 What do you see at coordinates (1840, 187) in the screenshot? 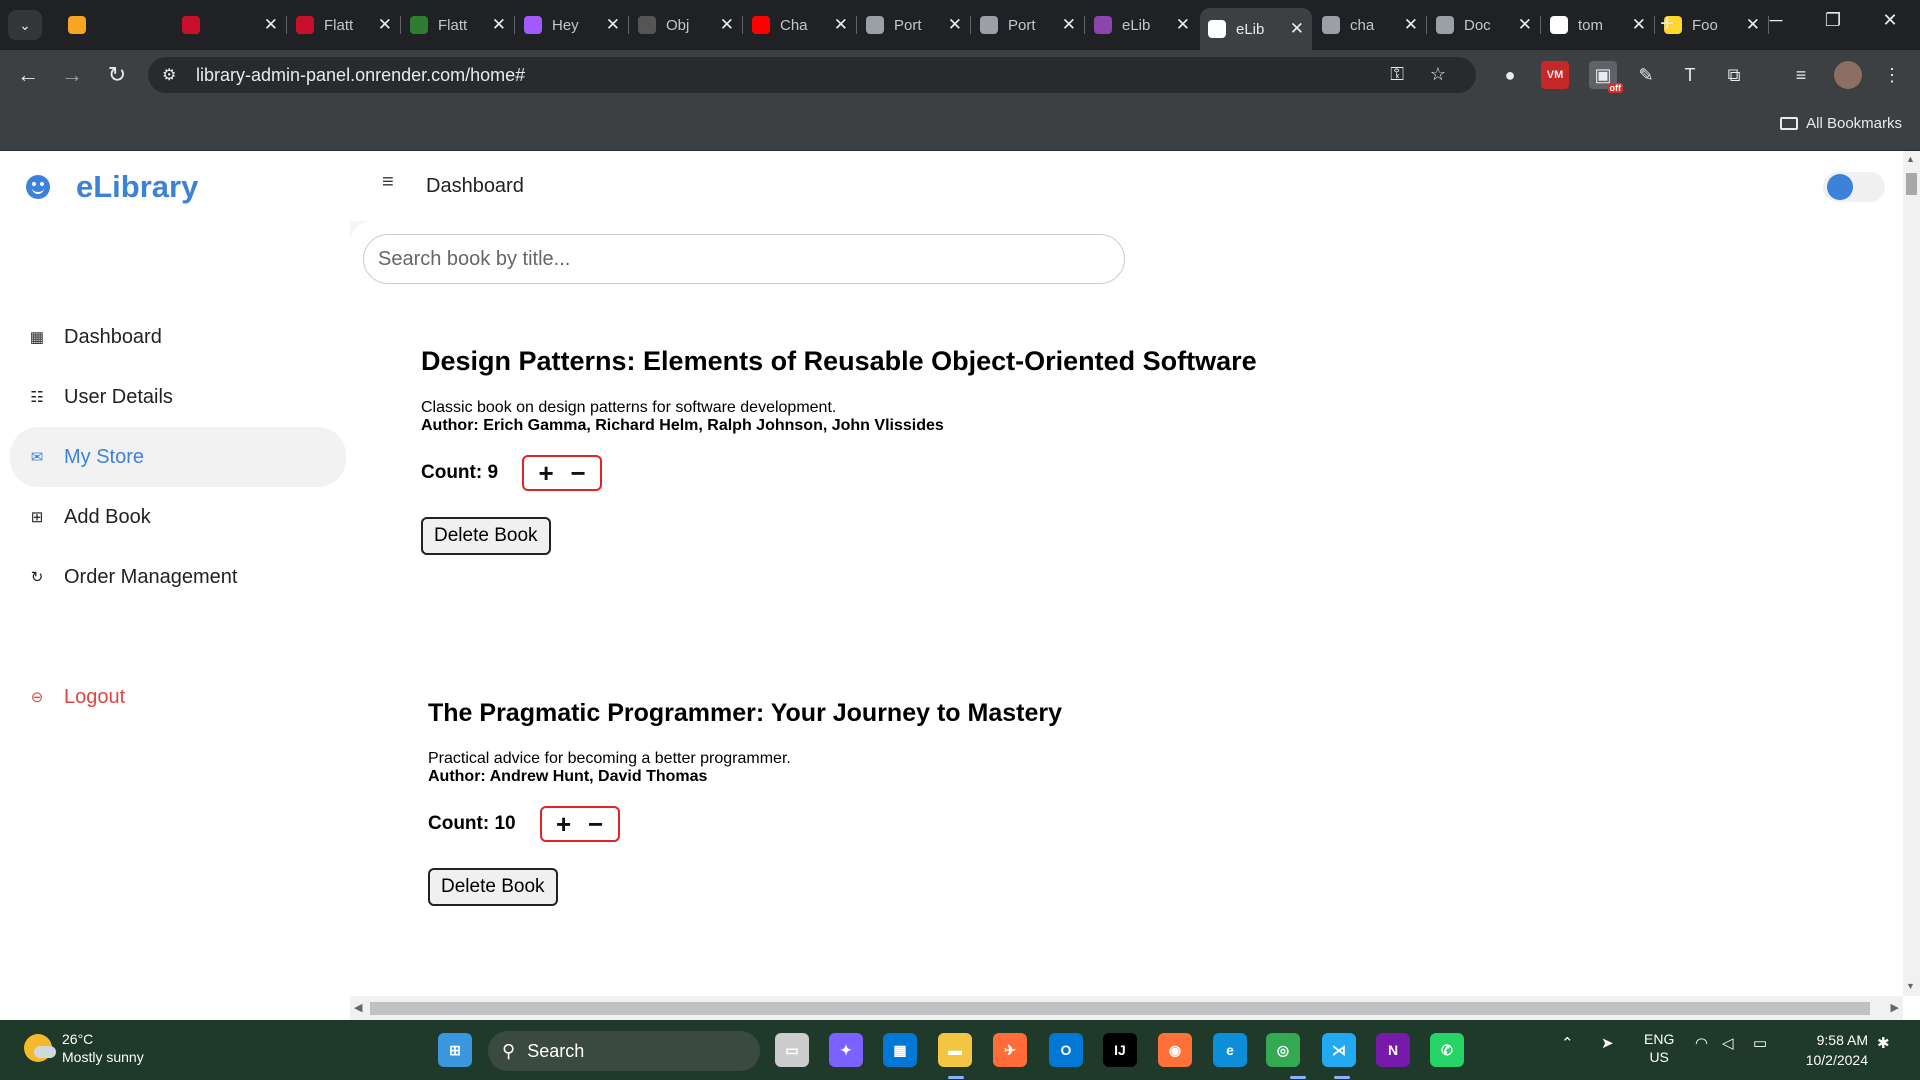
I see `toggle-knob` at bounding box center [1840, 187].